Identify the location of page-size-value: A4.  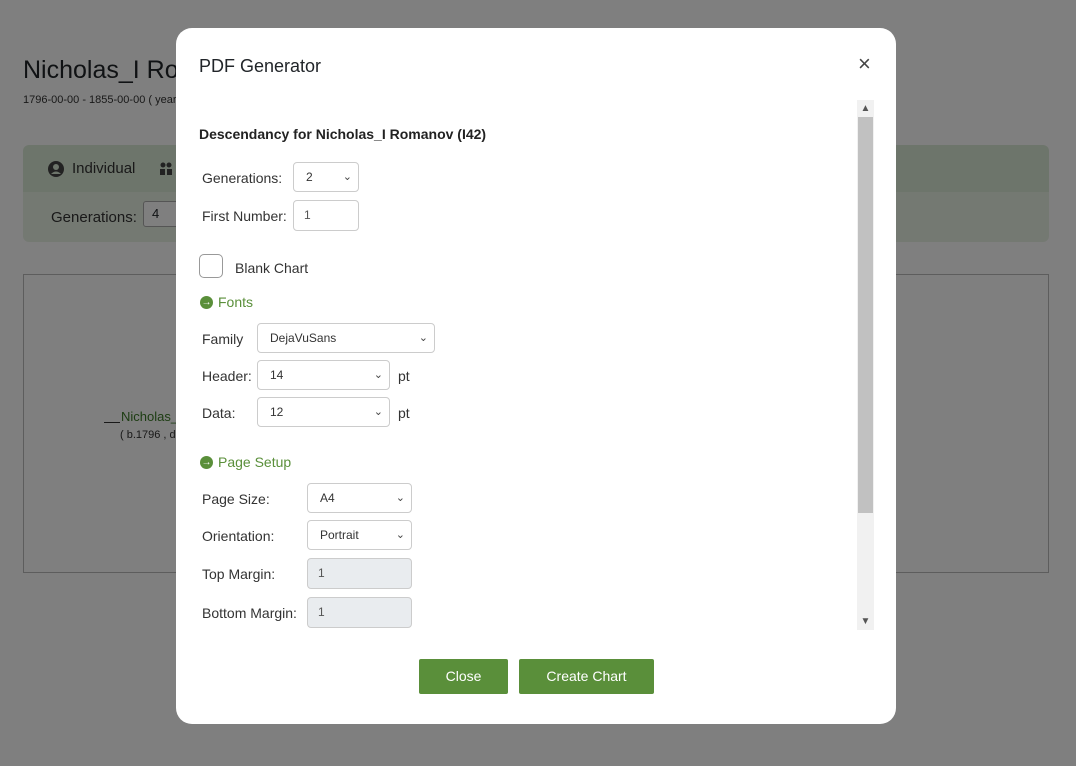
(327, 498).